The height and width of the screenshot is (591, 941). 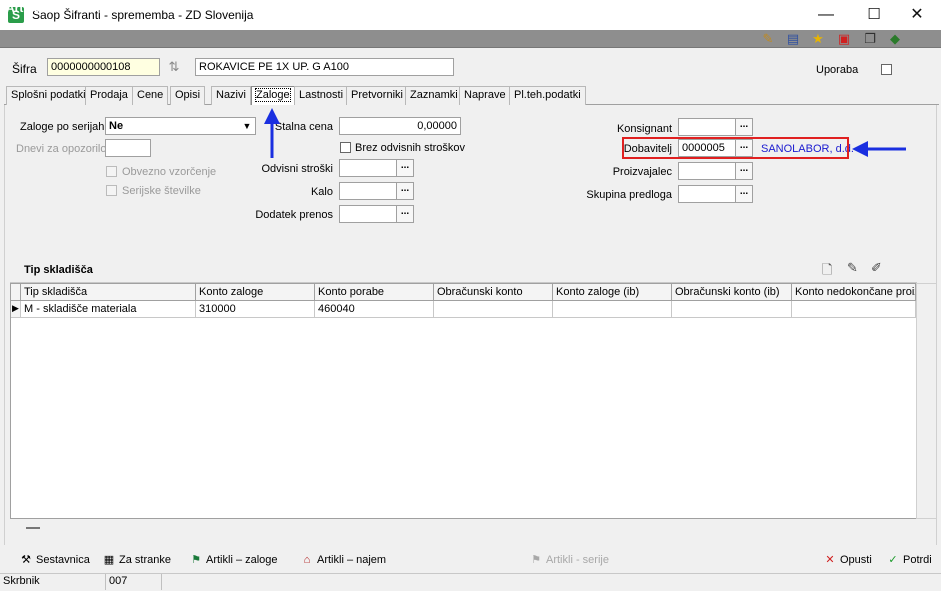 I want to click on vertical-scrollbar, so click(x=926, y=401).